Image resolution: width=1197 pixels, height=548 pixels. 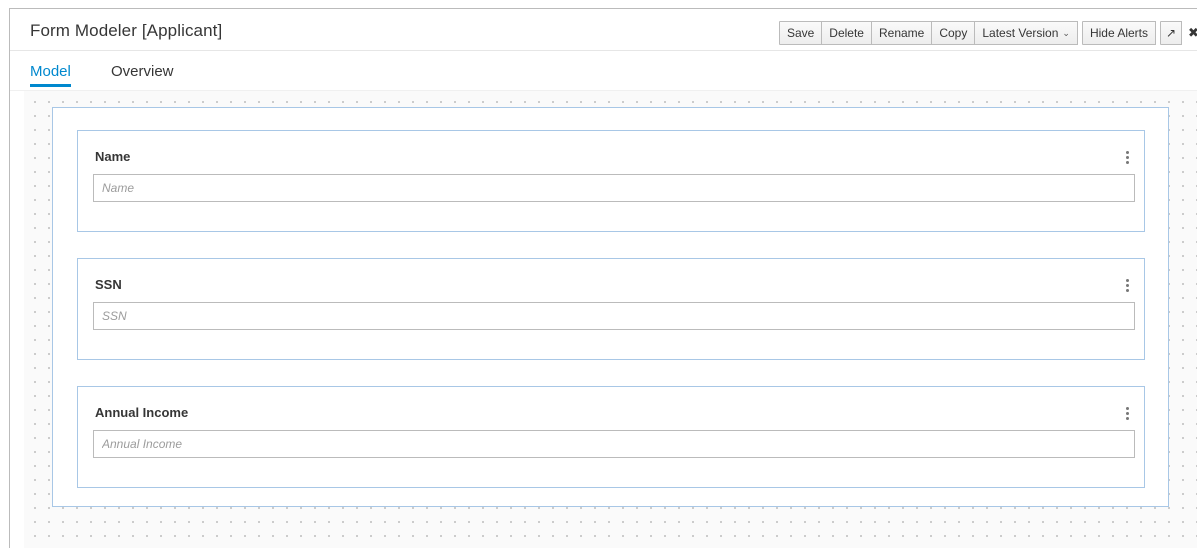 I want to click on close-icon: ✖, so click(x=1189, y=33).